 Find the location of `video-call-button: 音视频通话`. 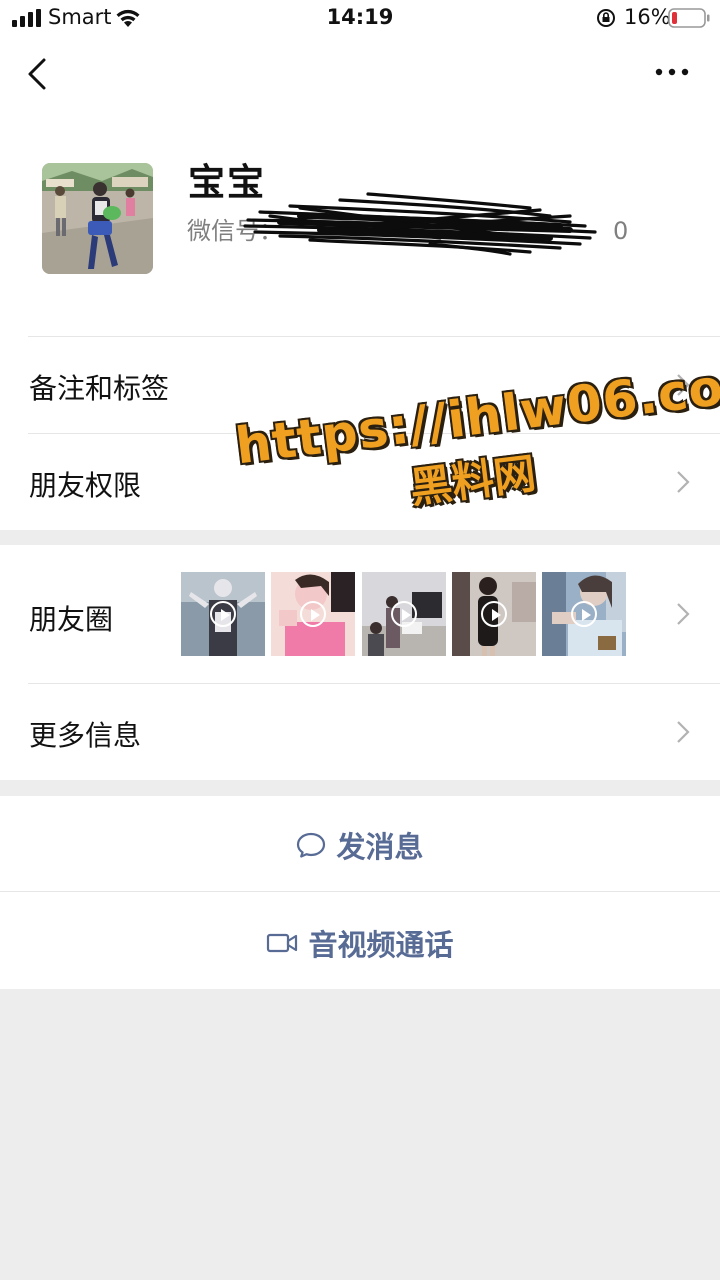

video-call-button: 音视频通话 is located at coordinates (360, 943).